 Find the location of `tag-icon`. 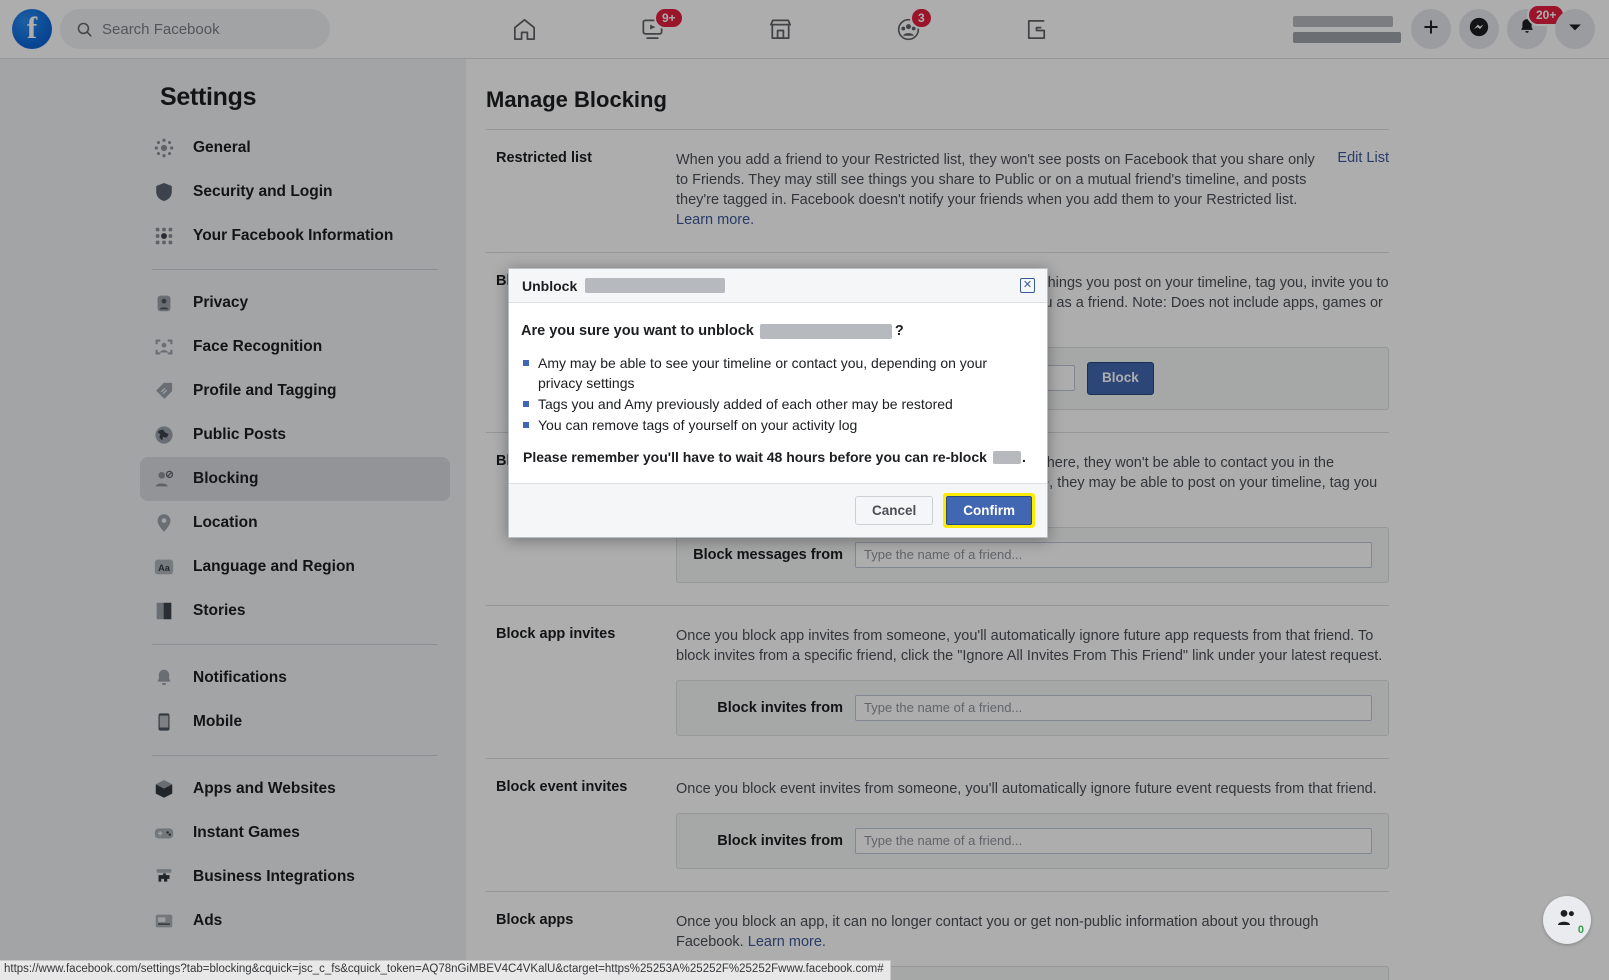

tag-icon is located at coordinates (164, 391).